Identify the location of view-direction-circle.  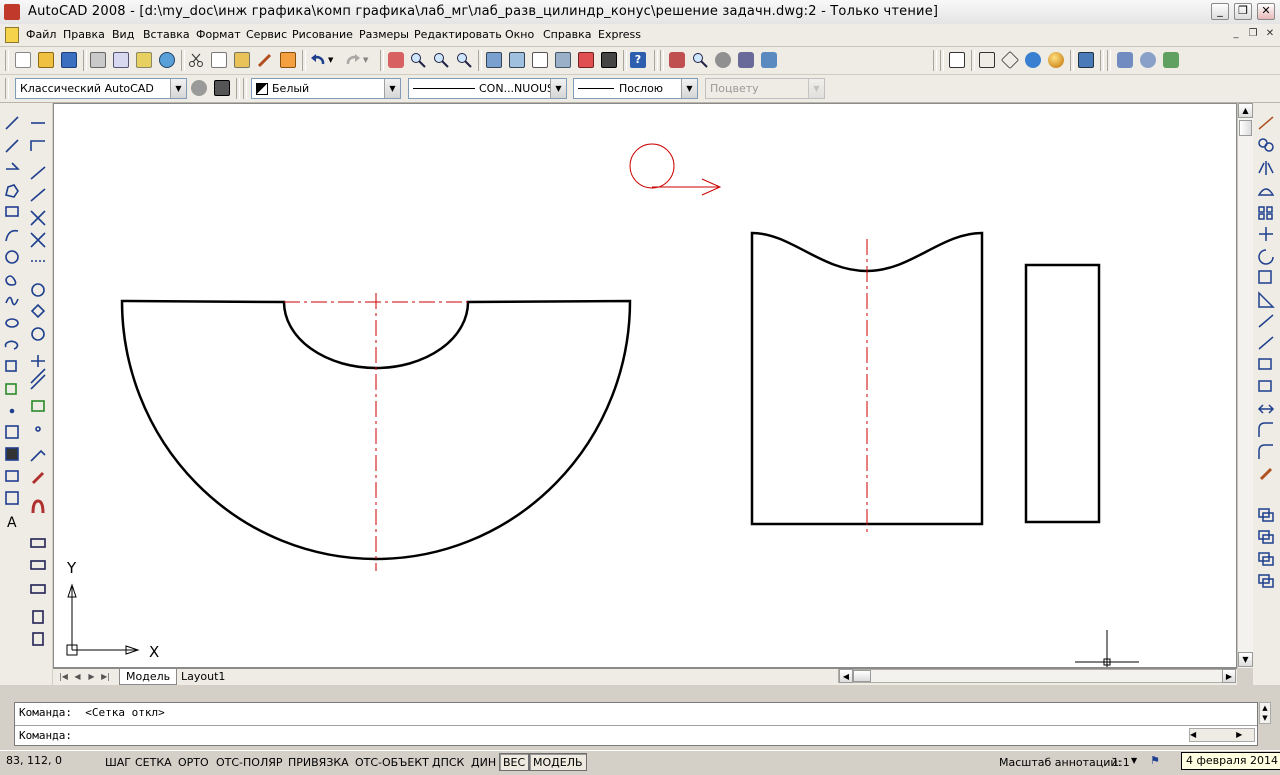
(652, 166).